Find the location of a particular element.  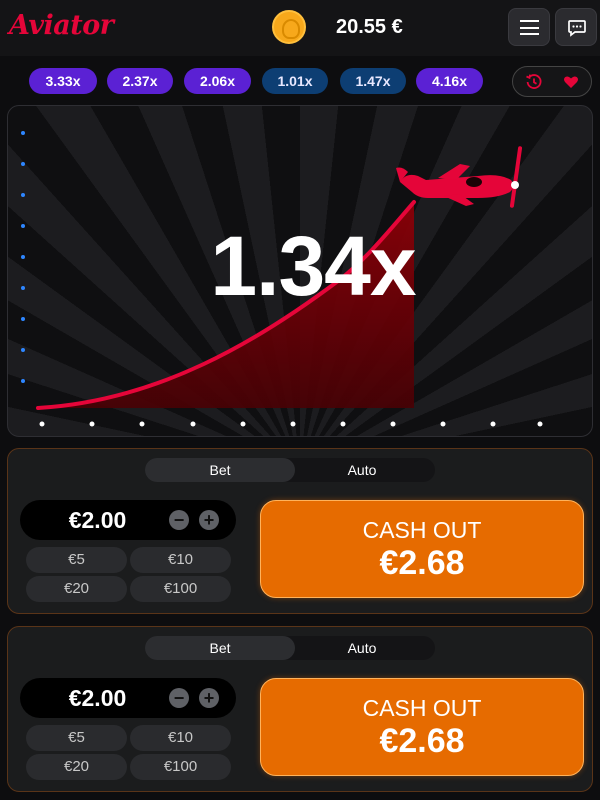

menu-button is located at coordinates (529, 27).